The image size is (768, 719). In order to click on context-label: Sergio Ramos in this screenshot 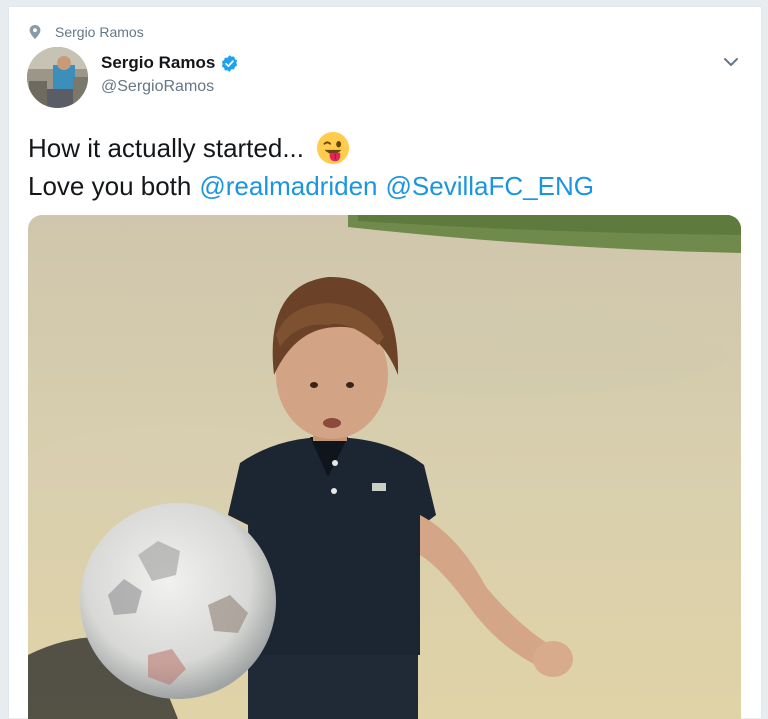, I will do `click(99, 32)`.